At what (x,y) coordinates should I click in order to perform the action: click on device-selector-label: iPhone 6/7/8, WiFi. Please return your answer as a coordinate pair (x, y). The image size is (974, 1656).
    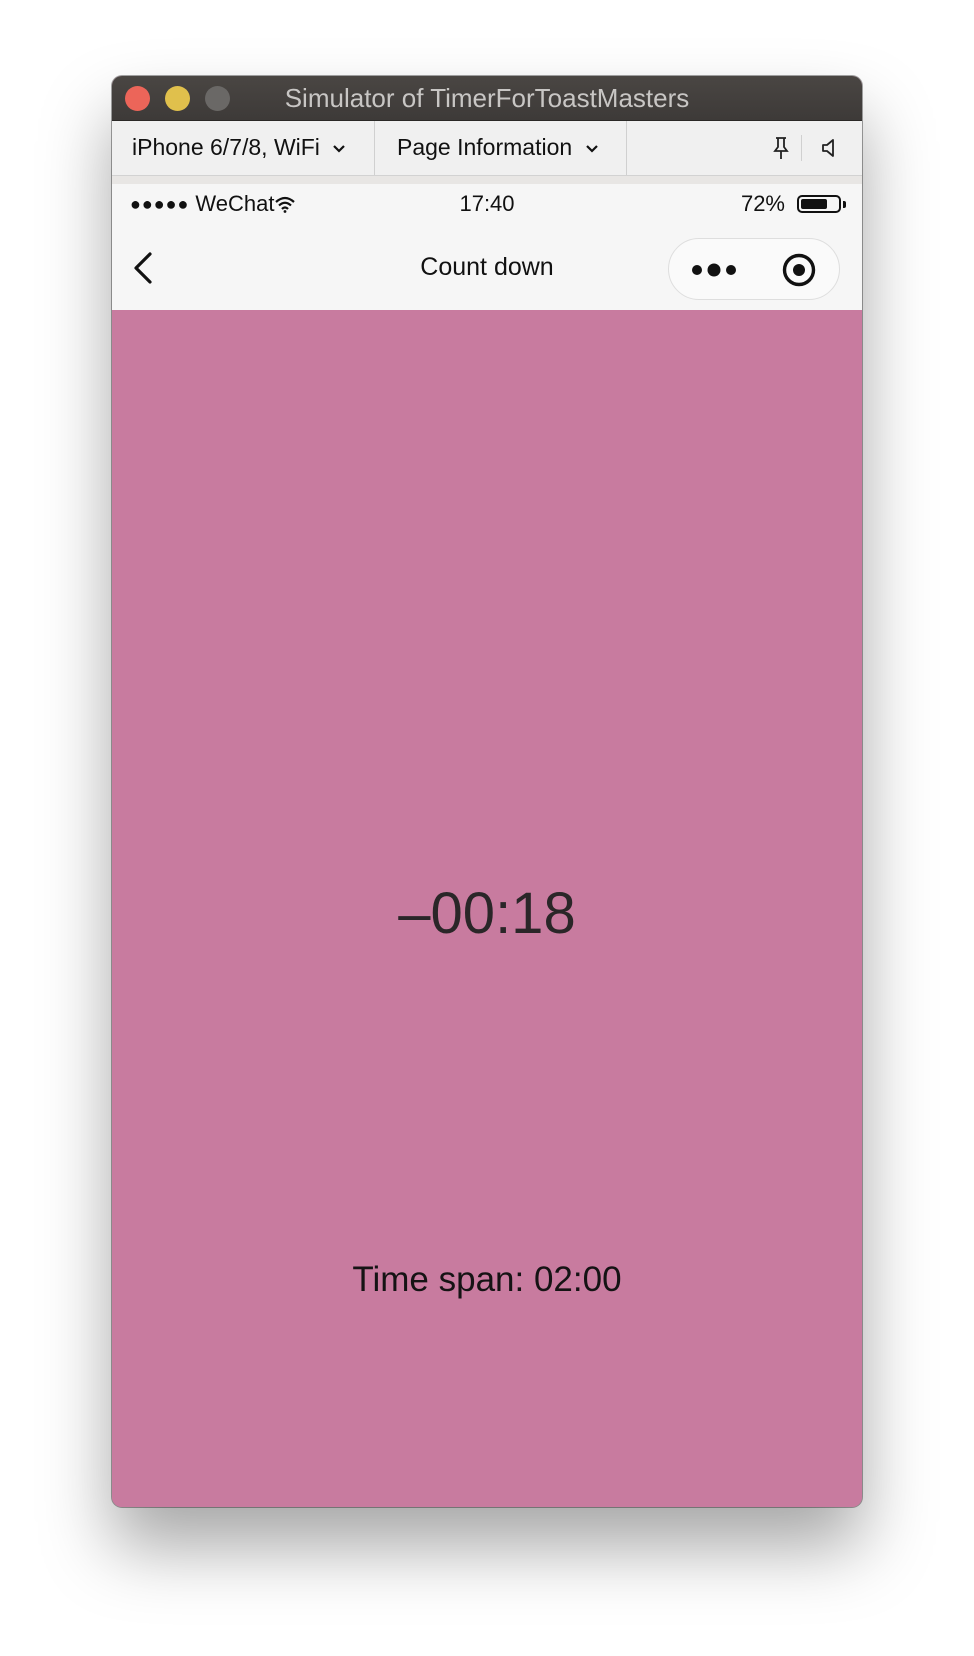
    Looking at the image, I should click on (226, 147).